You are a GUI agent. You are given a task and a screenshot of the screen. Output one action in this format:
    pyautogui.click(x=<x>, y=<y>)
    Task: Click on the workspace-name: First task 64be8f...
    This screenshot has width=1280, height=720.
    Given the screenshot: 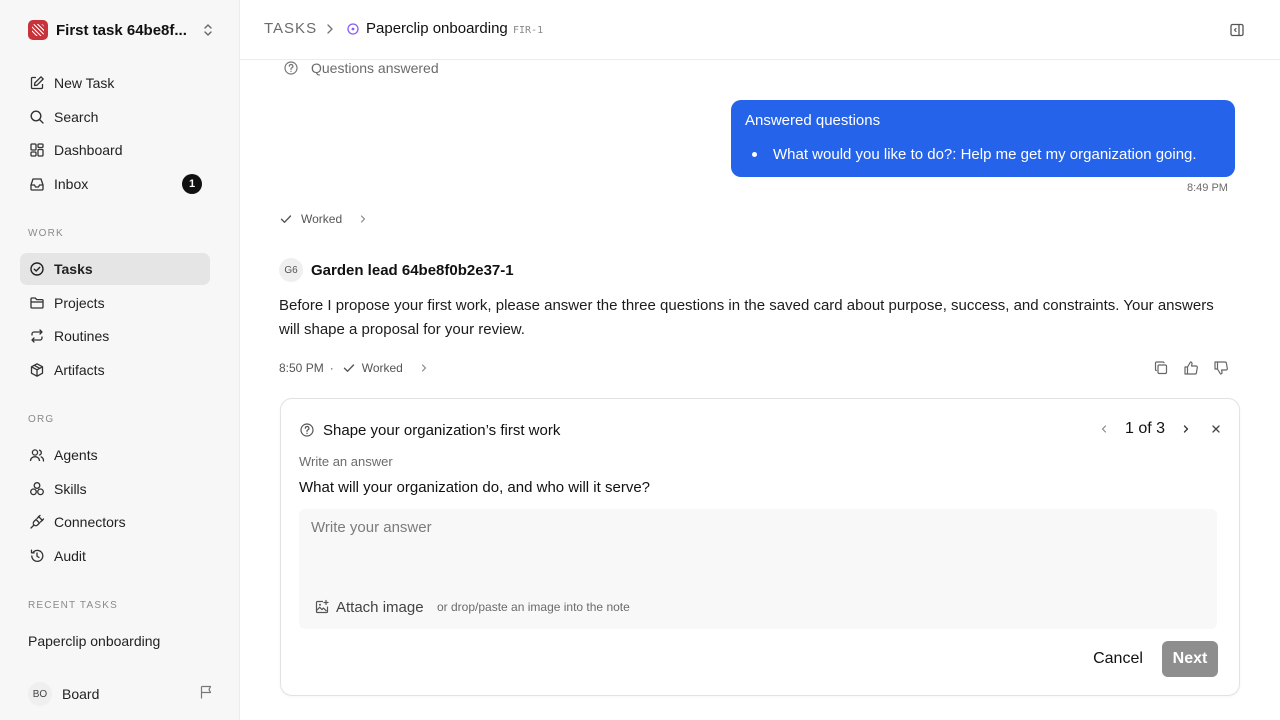 What is the action you would take?
    pyautogui.click(x=121, y=30)
    